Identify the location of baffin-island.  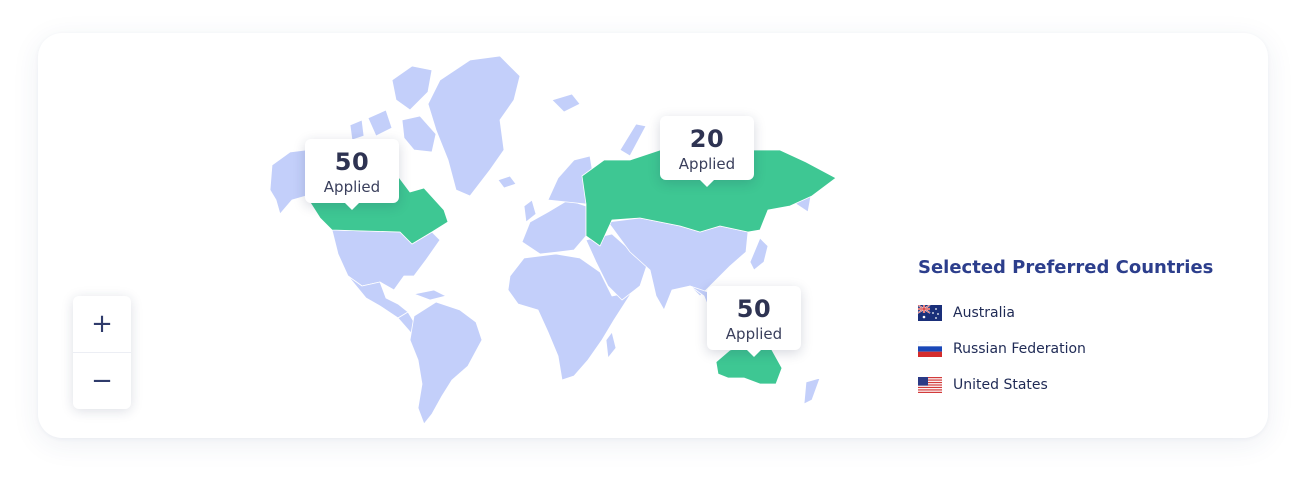
(419, 134).